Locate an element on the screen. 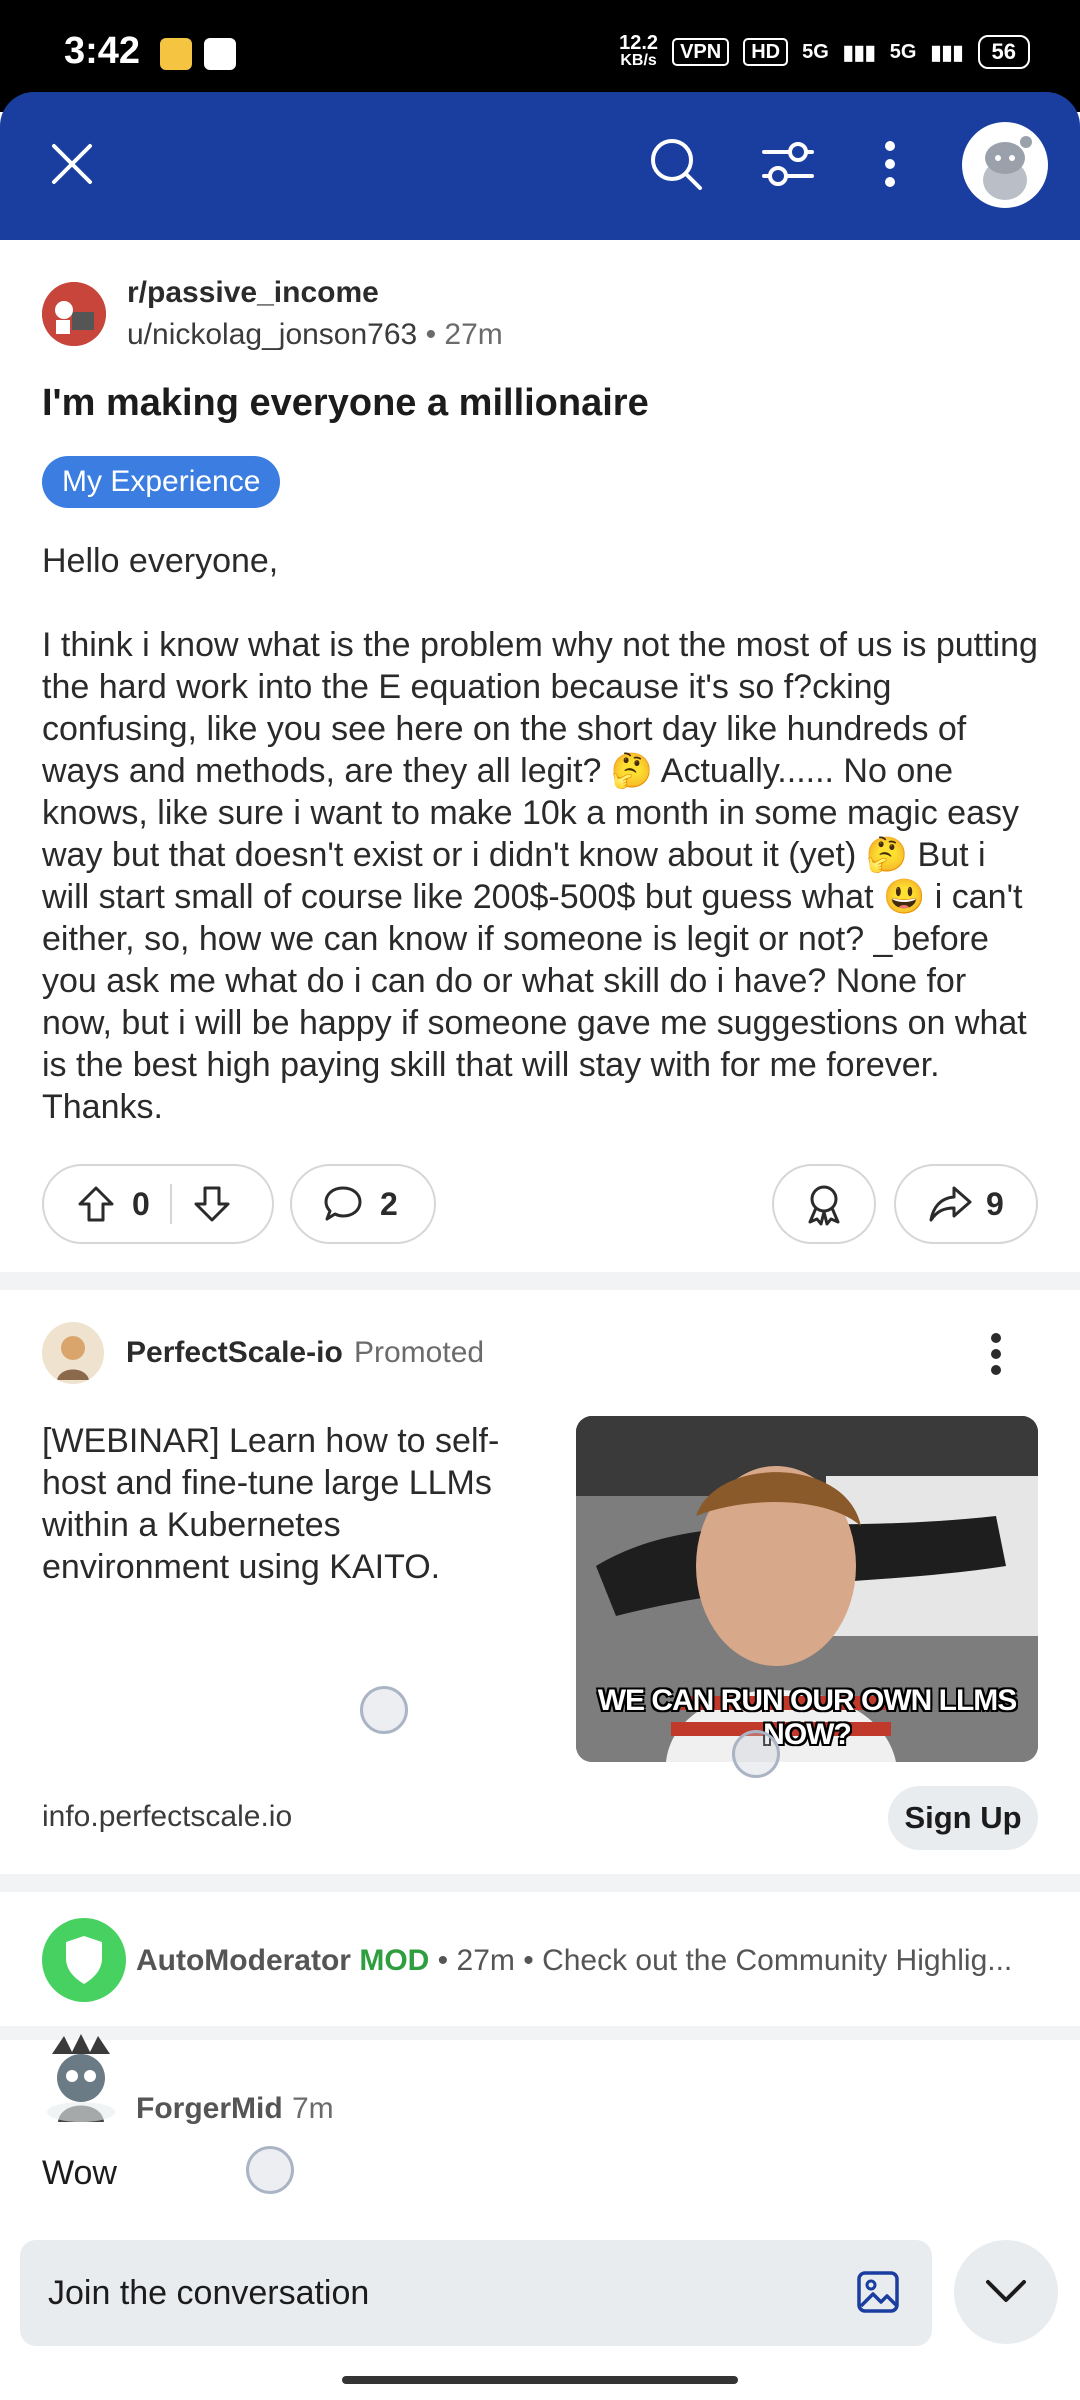 This screenshot has height=2400, width=1080. subreddit-avatar is located at coordinates (74, 314).